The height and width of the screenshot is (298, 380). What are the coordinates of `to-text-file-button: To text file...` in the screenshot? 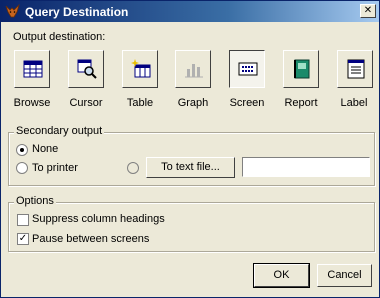 It's located at (190, 167).